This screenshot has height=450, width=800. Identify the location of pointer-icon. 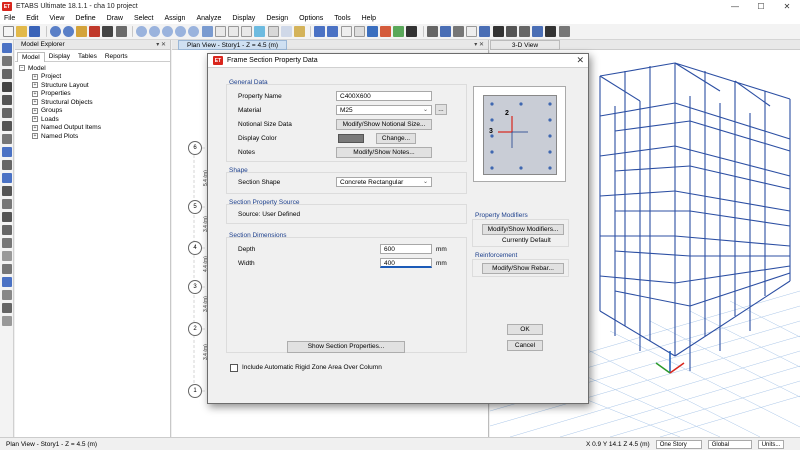
(121, 31).